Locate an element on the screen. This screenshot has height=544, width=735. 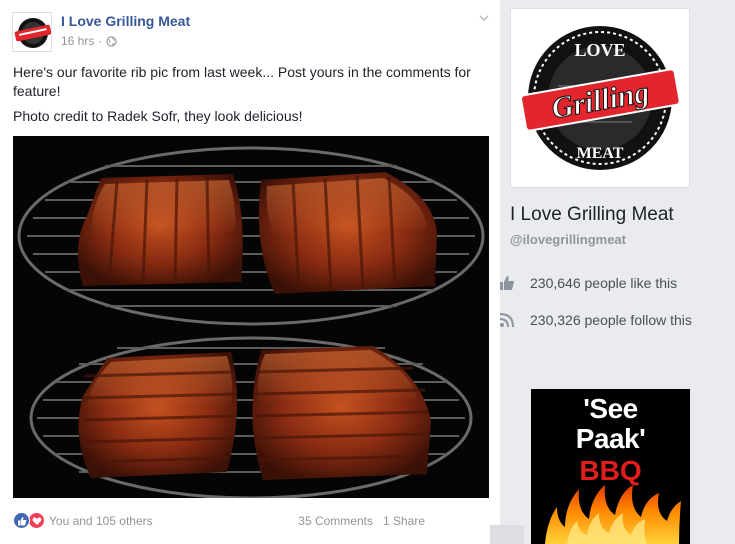
page-likes-stat: 230,646 people like this is located at coordinates (587, 283).